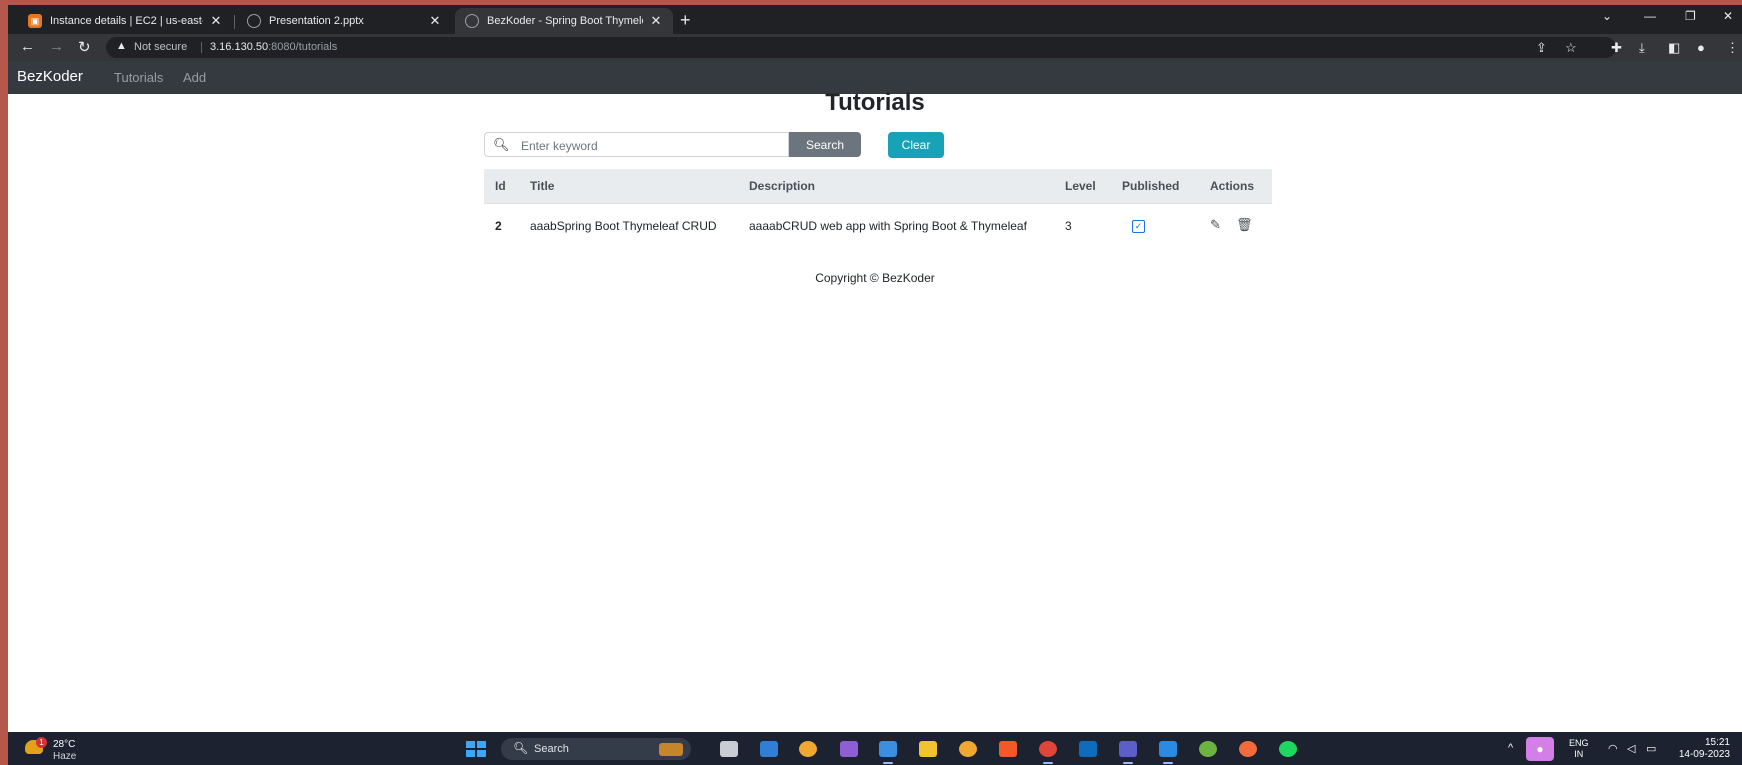 The image size is (1742, 765). What do you see at coordinates (234, 22) in the screenshot?
I see `tab-separator` at bounding box center [234, 22].